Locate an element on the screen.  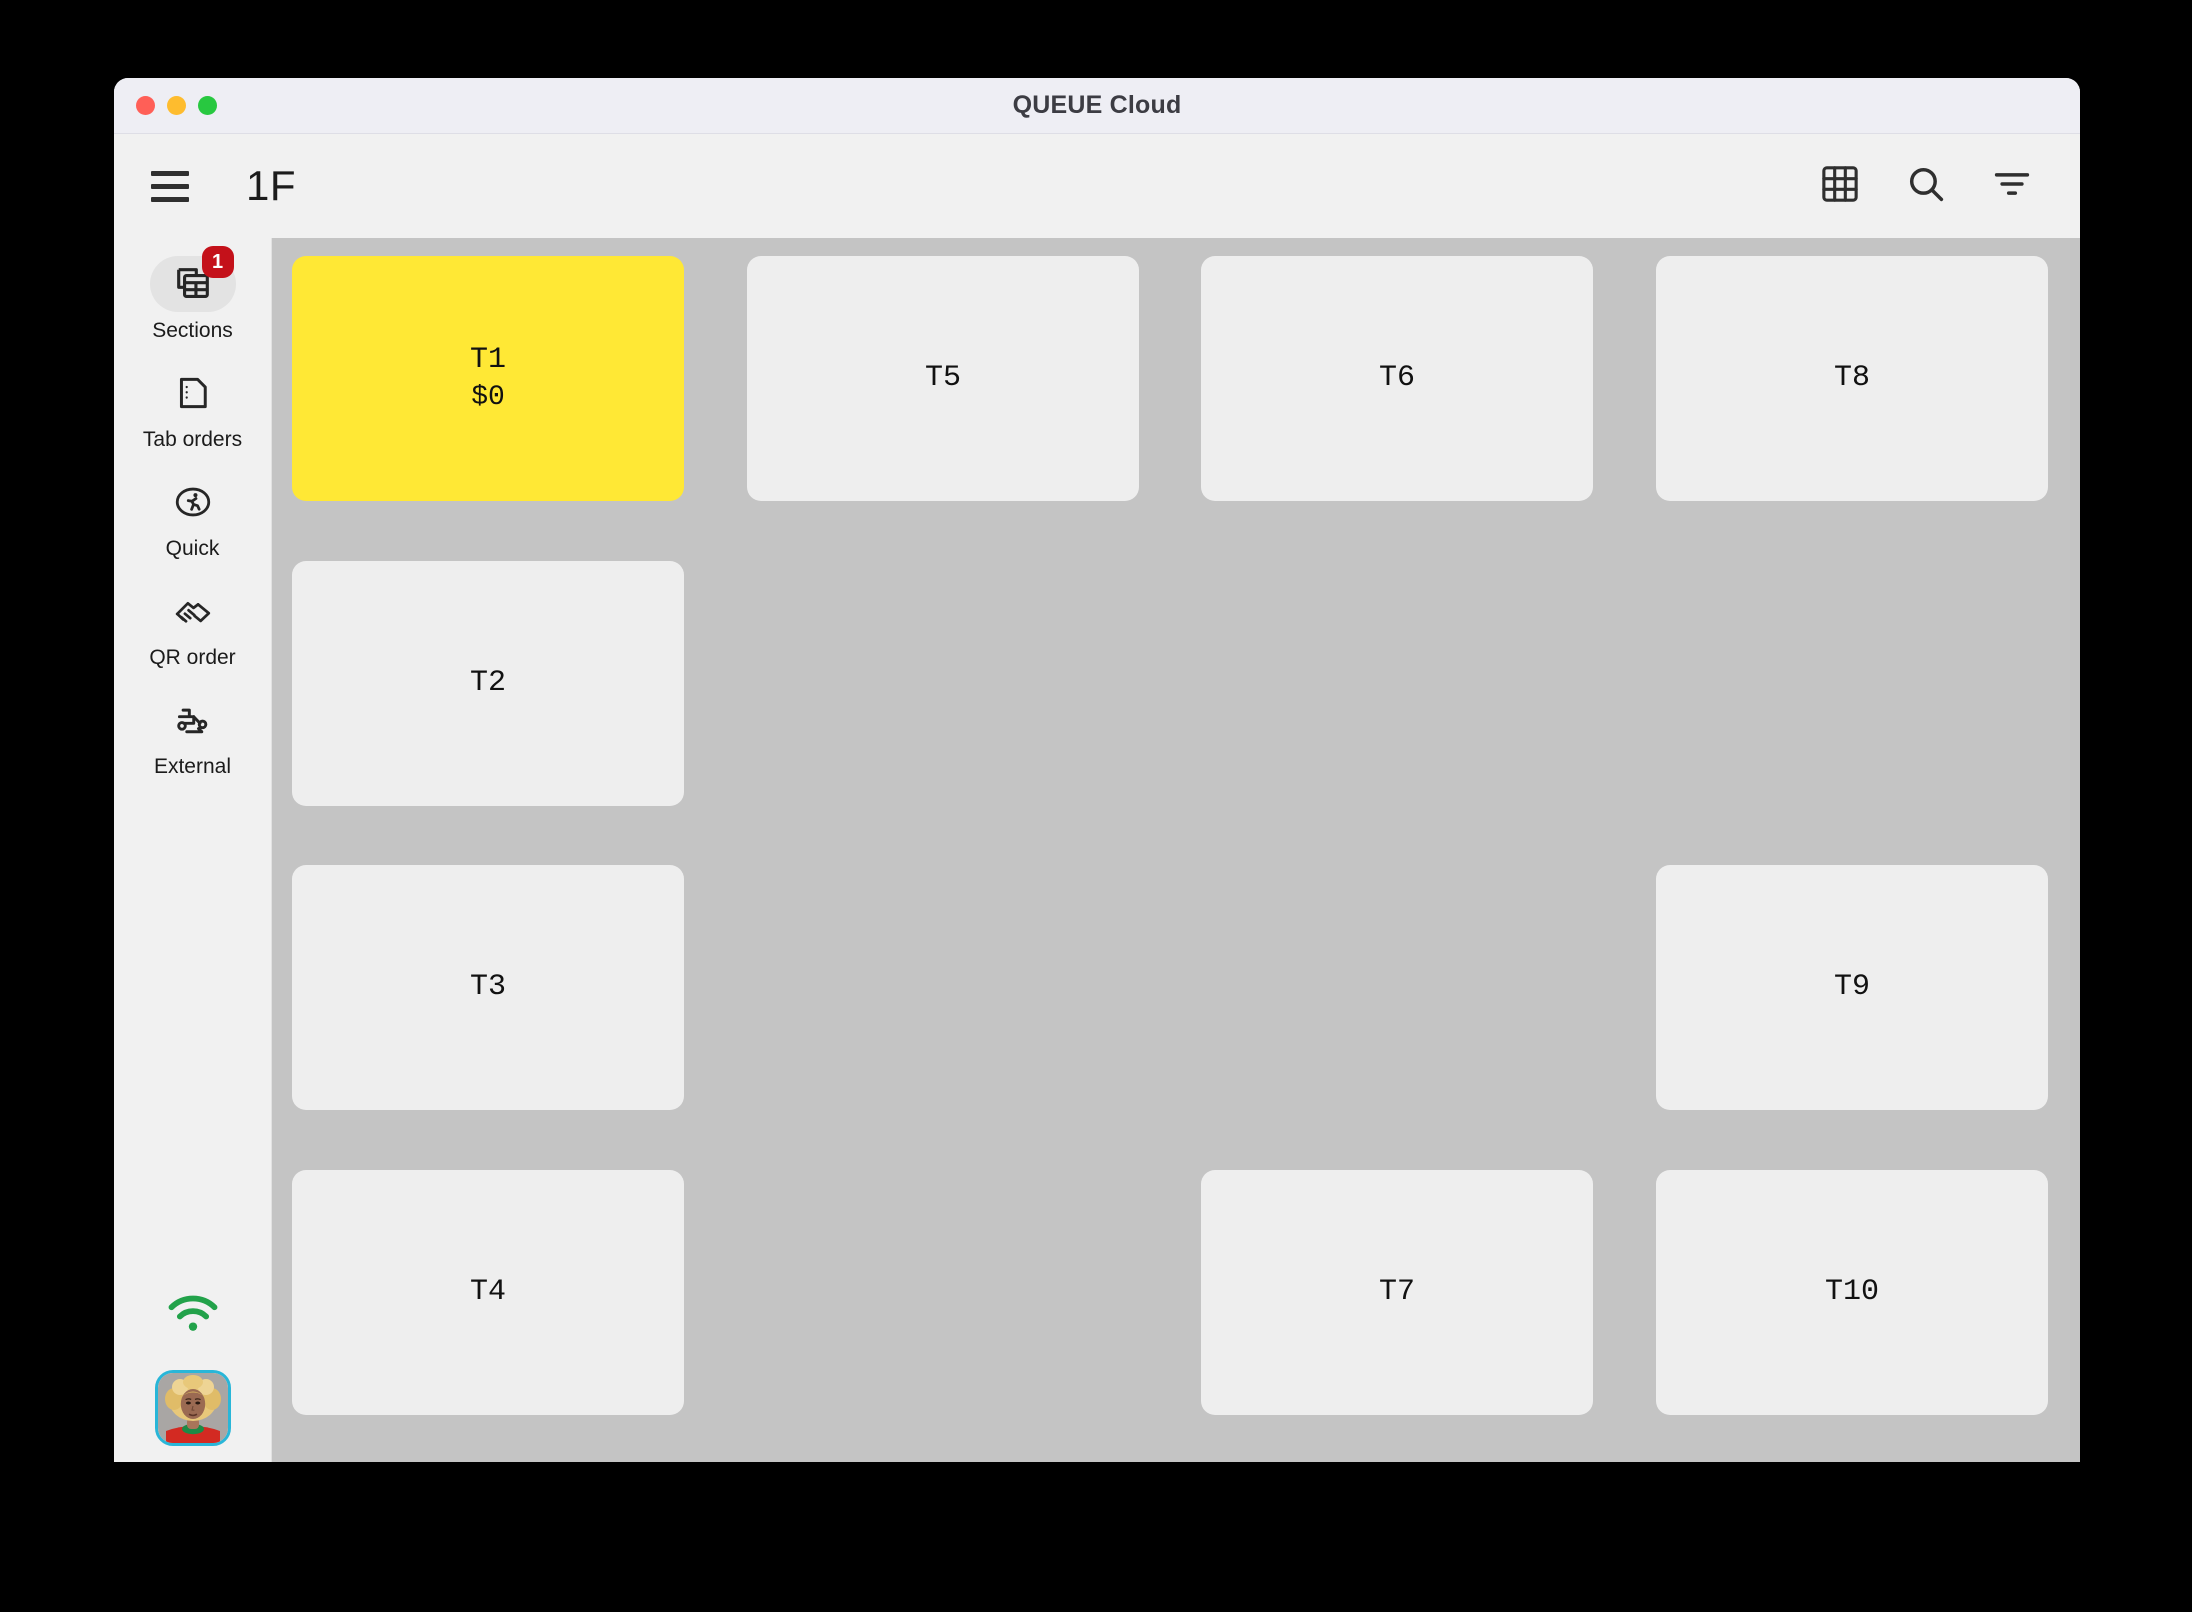
table-label: T7 is located at coordinates (1396, 1291).